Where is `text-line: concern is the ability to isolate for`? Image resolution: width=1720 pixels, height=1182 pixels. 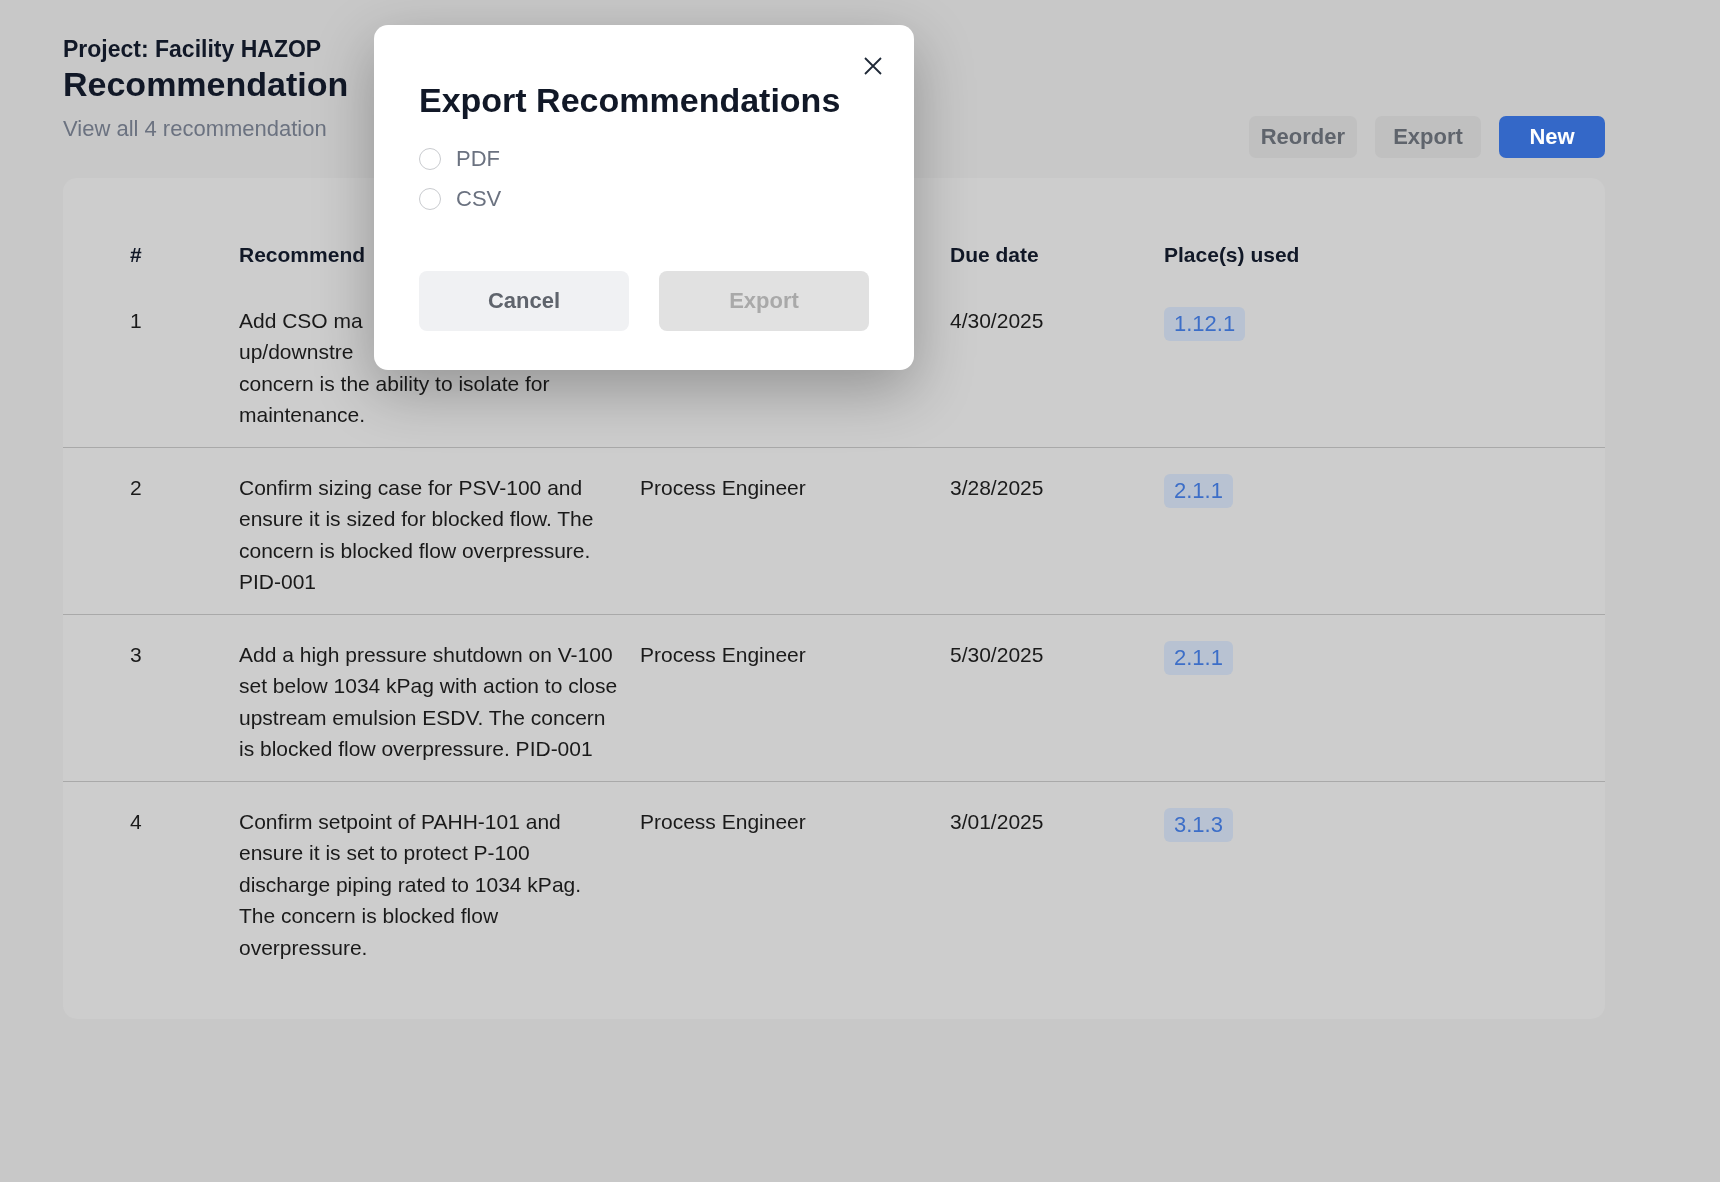
text-line: concern is the ability to isolate for is located at coordinates (394, 383).